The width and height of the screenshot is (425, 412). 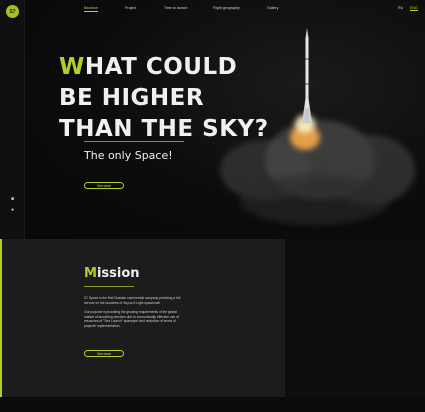 What do you see at coordinates (109, 286) in the screenshot?
I see `mission-divider` at bounding box center [109, 286].